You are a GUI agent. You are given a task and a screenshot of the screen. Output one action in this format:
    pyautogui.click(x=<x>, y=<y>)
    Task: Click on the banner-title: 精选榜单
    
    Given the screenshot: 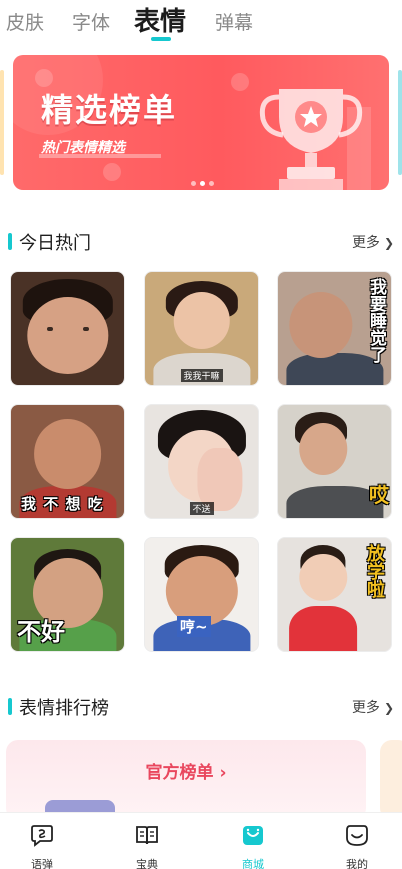 What is the action you would take?
    pyautogui.click(x=109, y=110)
    